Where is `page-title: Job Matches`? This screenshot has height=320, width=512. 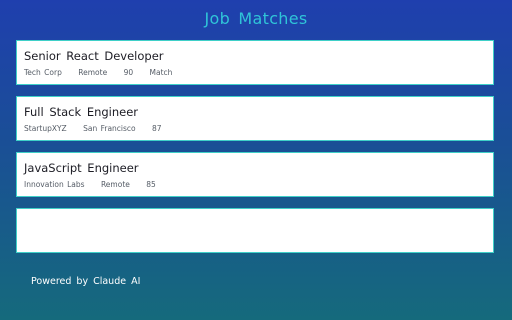 page-title: Job Matches is located at coordinates (256, 18).